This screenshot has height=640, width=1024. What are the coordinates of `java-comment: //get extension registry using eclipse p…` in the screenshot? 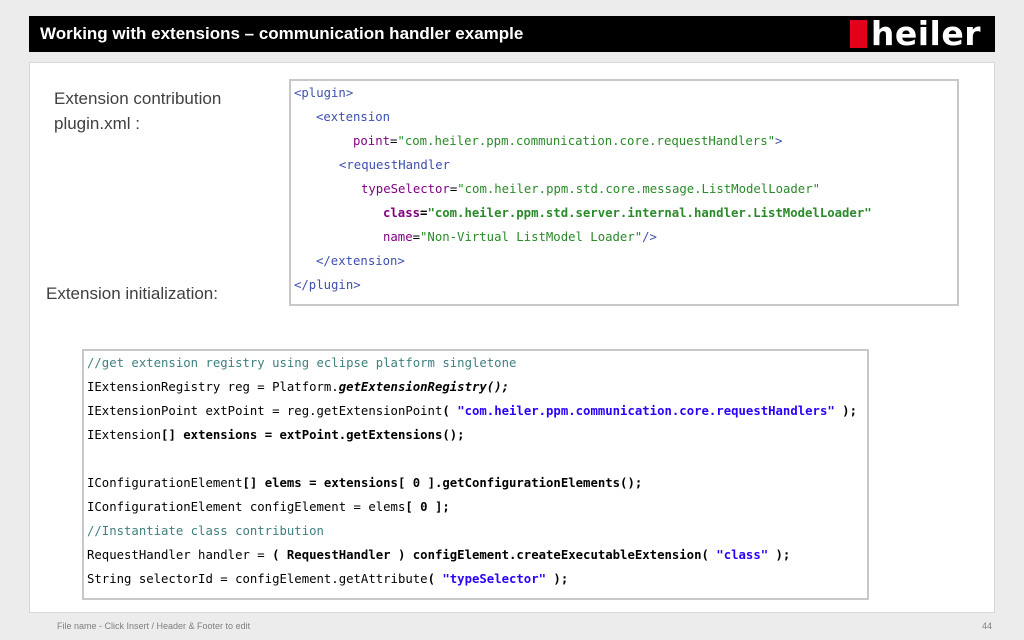 It's located at (302, 363).